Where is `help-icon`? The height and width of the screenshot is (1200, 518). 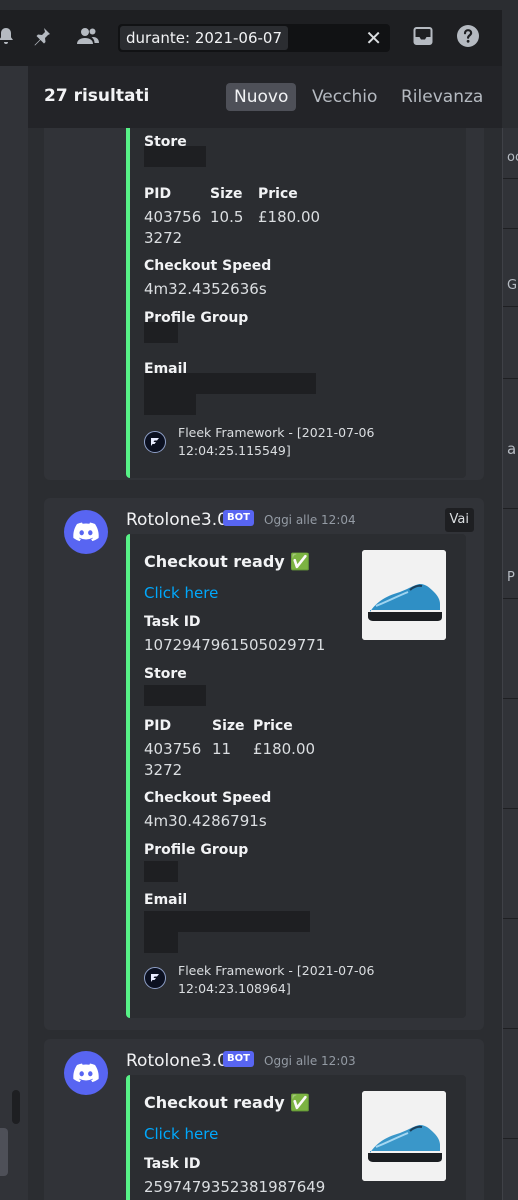 help-icon is located at coordinates (468, 36).